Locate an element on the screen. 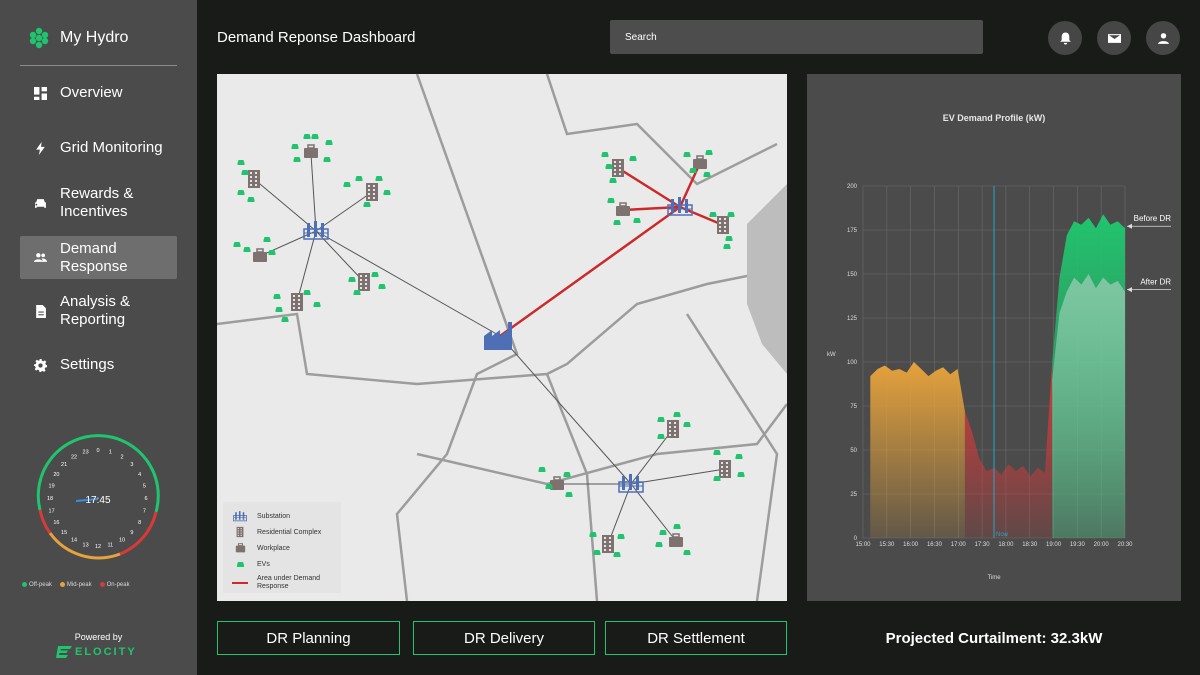 The image size is (1200, 675). clock-hour-label: 0 is located at coordinates (97, 451).